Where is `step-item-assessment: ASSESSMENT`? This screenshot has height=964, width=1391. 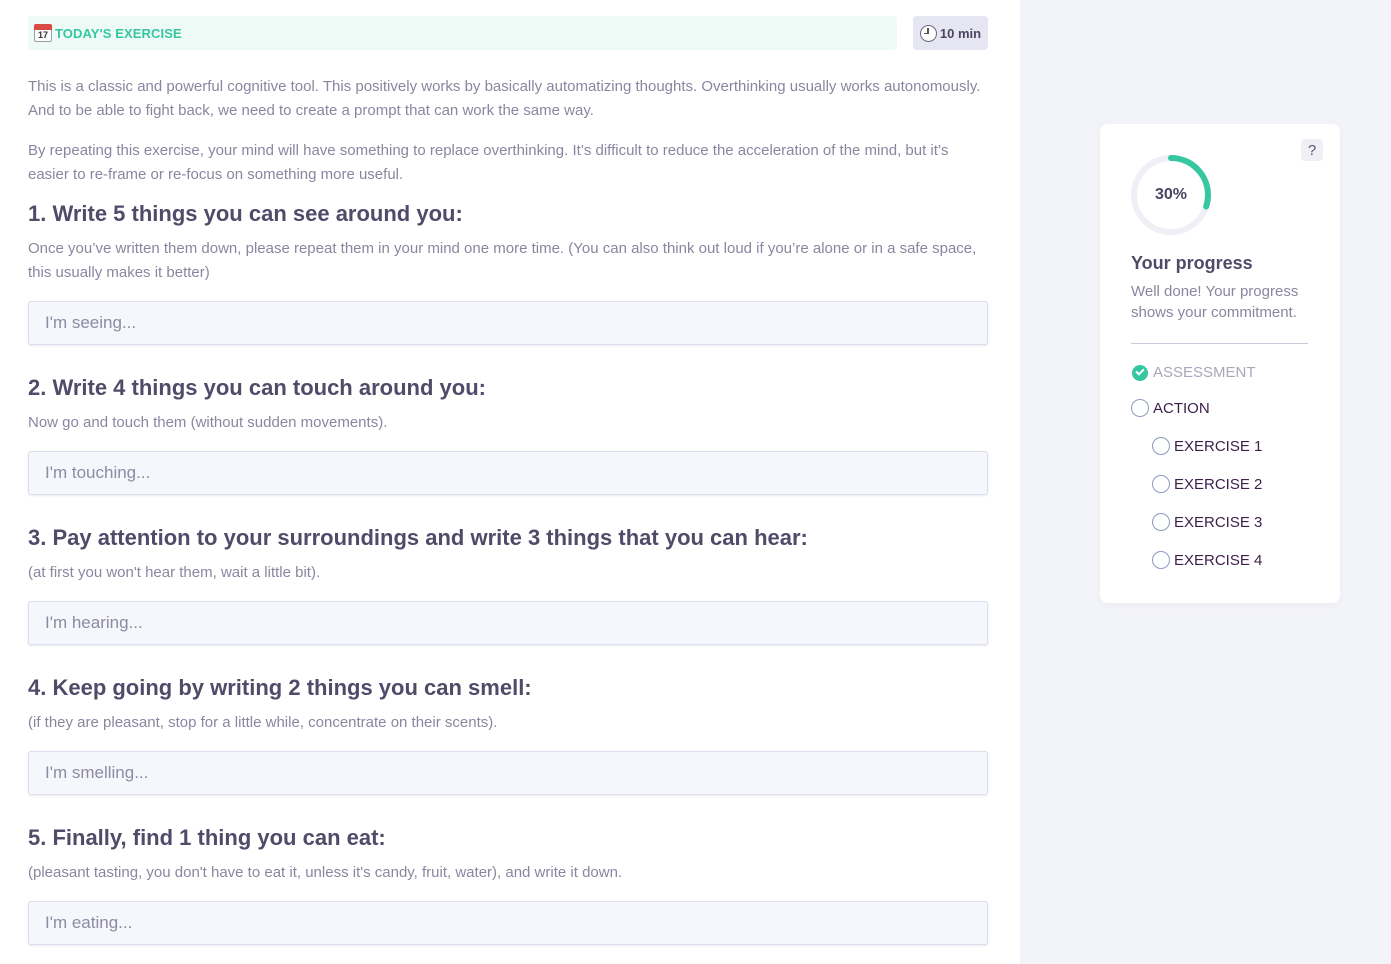
step-item-assessment: ASSESSMENT is located at coordinates (1194, 372).